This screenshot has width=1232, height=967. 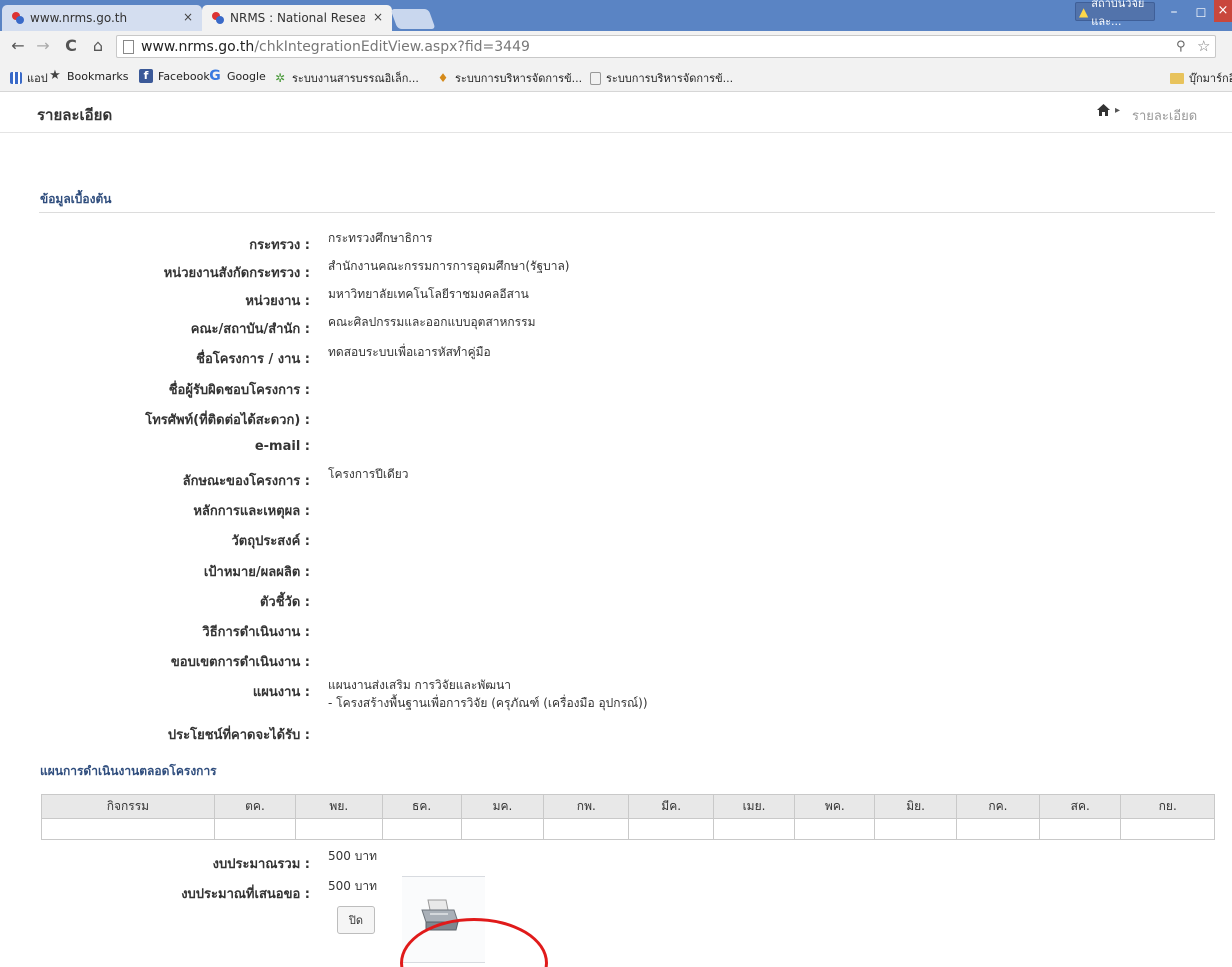 What do you see at coordinates (915, 806) in the screenshot?
I see `header-month: มิย.` at bounding box center [915, 806].